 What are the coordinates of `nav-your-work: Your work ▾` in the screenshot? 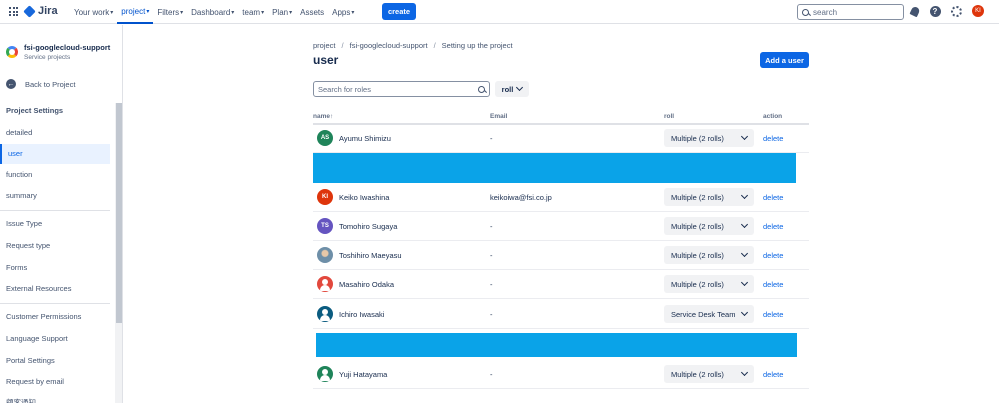 It's located at (93, 12).